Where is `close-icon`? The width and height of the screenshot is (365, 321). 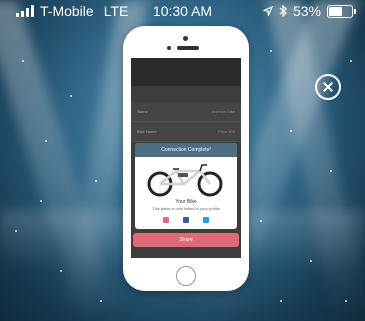 close-icon is located at coordinates (328, 87).